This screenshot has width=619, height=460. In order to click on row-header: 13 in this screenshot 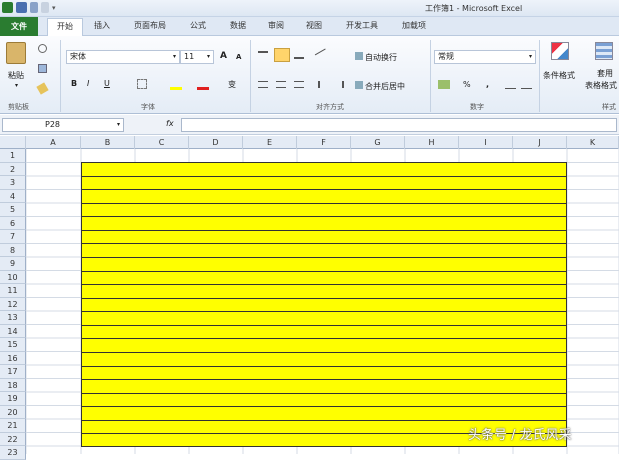, I will do `click(13, 318)`.